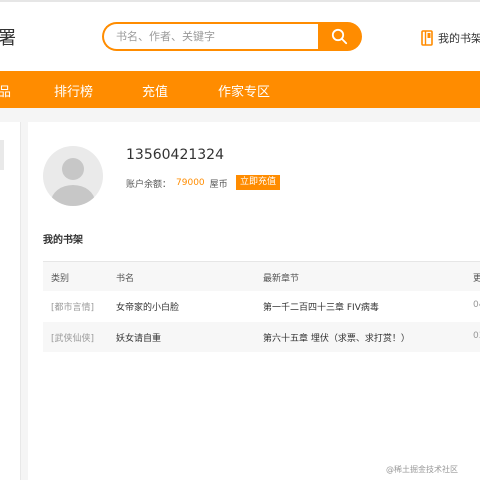 This screenshot has height=480, width=480. What do you see at coordinates (476, 305) in the screenshot?
I see `row-updated: 04` at bounding box center [476, 305].